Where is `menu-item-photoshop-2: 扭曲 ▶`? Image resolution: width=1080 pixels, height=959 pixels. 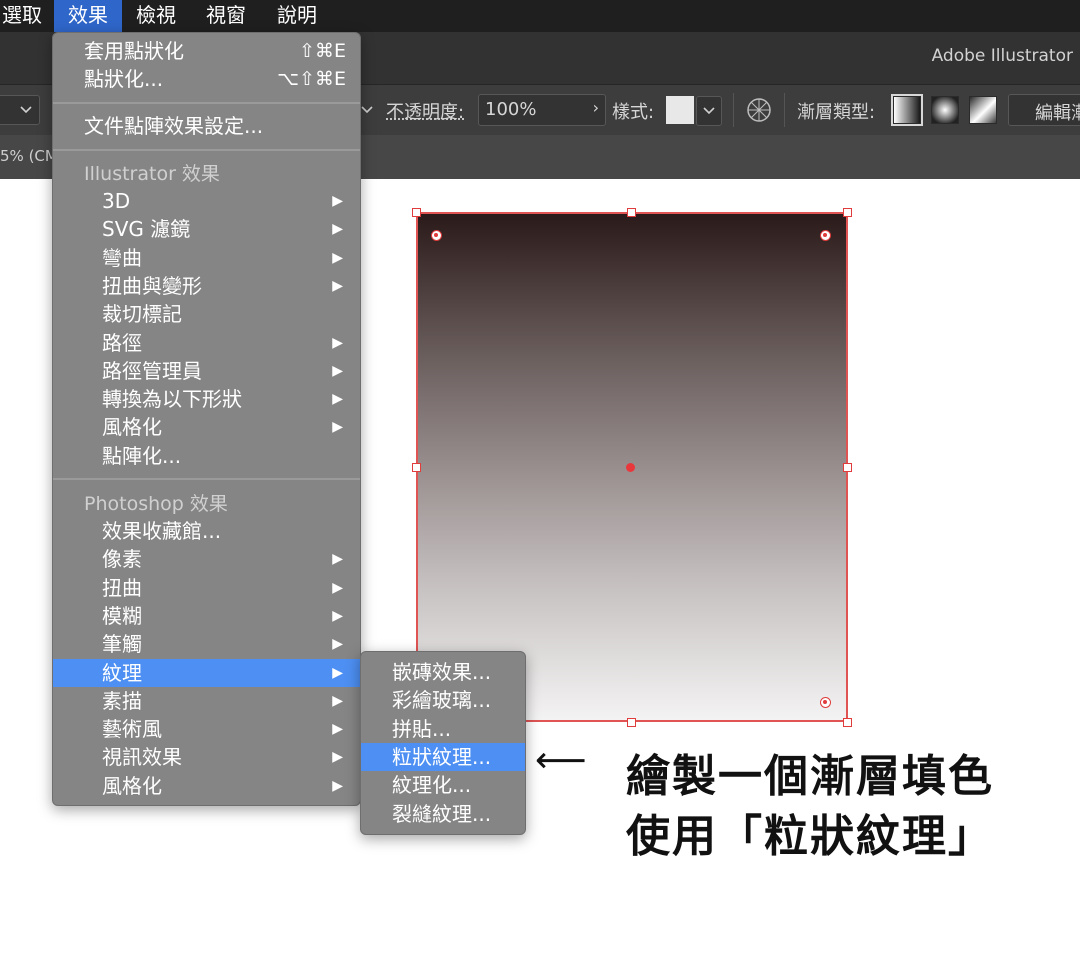 menu-item-photoshop-2: 扭曲 ▶ is located at coordinates (206, 588).